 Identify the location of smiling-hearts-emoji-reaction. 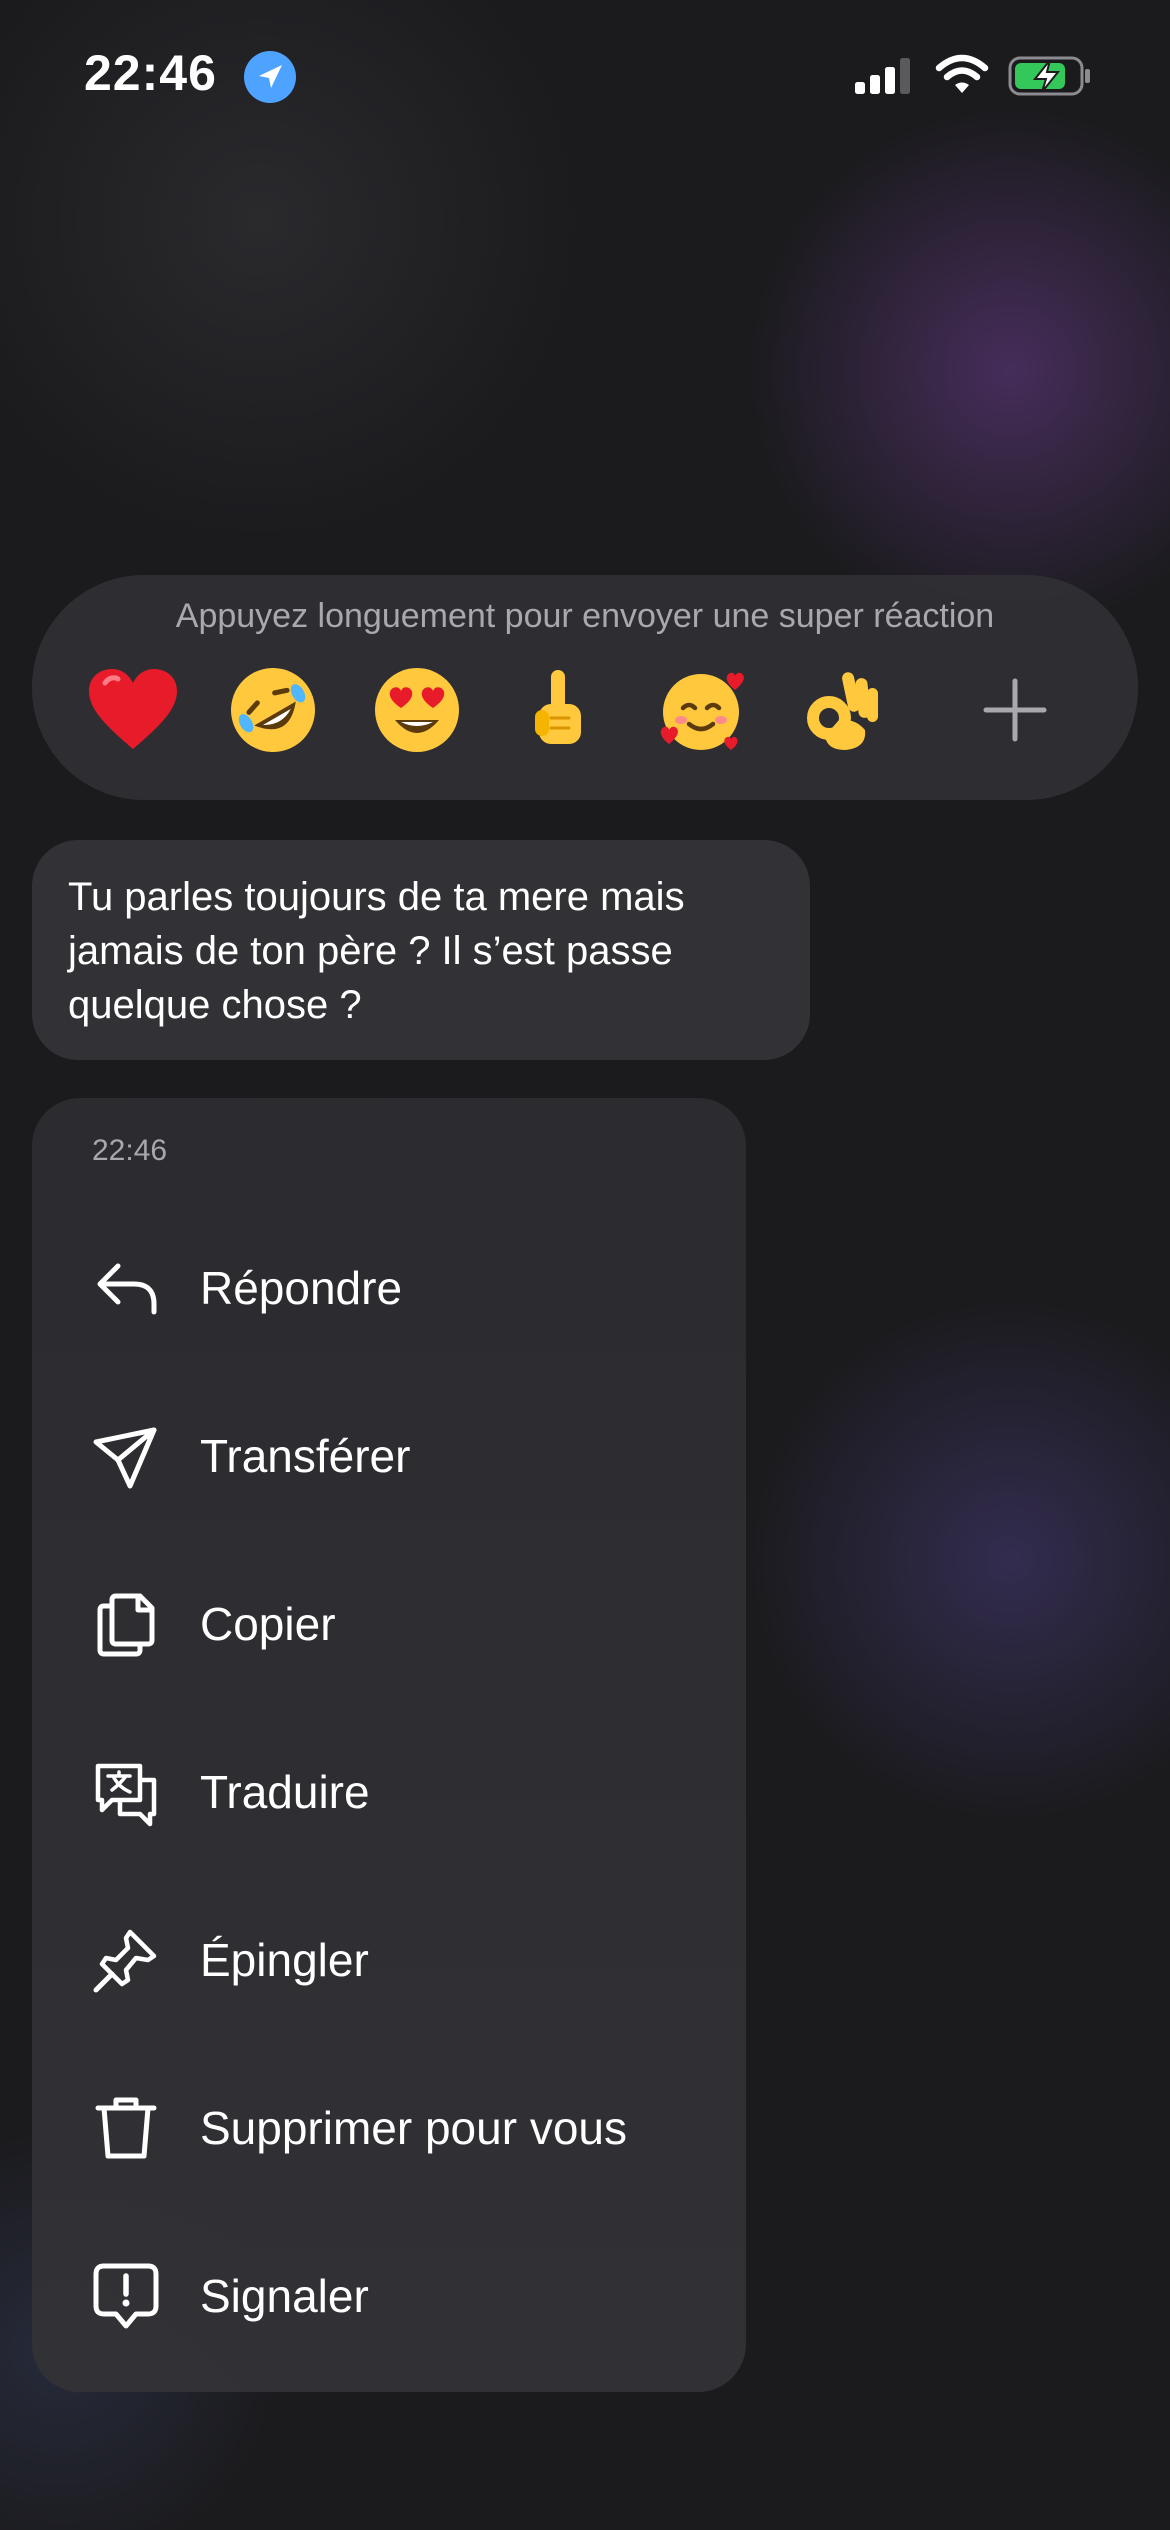
(701, 710).